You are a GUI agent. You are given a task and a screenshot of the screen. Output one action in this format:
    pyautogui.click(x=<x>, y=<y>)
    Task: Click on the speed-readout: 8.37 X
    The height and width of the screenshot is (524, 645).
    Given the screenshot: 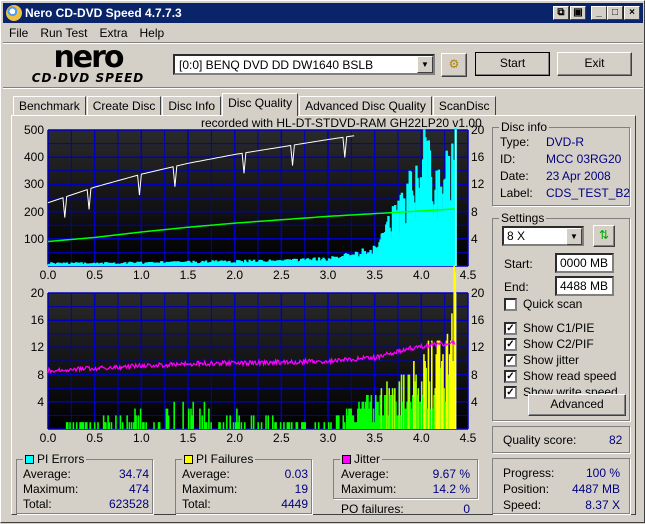 What is the action you would take?
    pyautogui.click(x=602, y=505)
    